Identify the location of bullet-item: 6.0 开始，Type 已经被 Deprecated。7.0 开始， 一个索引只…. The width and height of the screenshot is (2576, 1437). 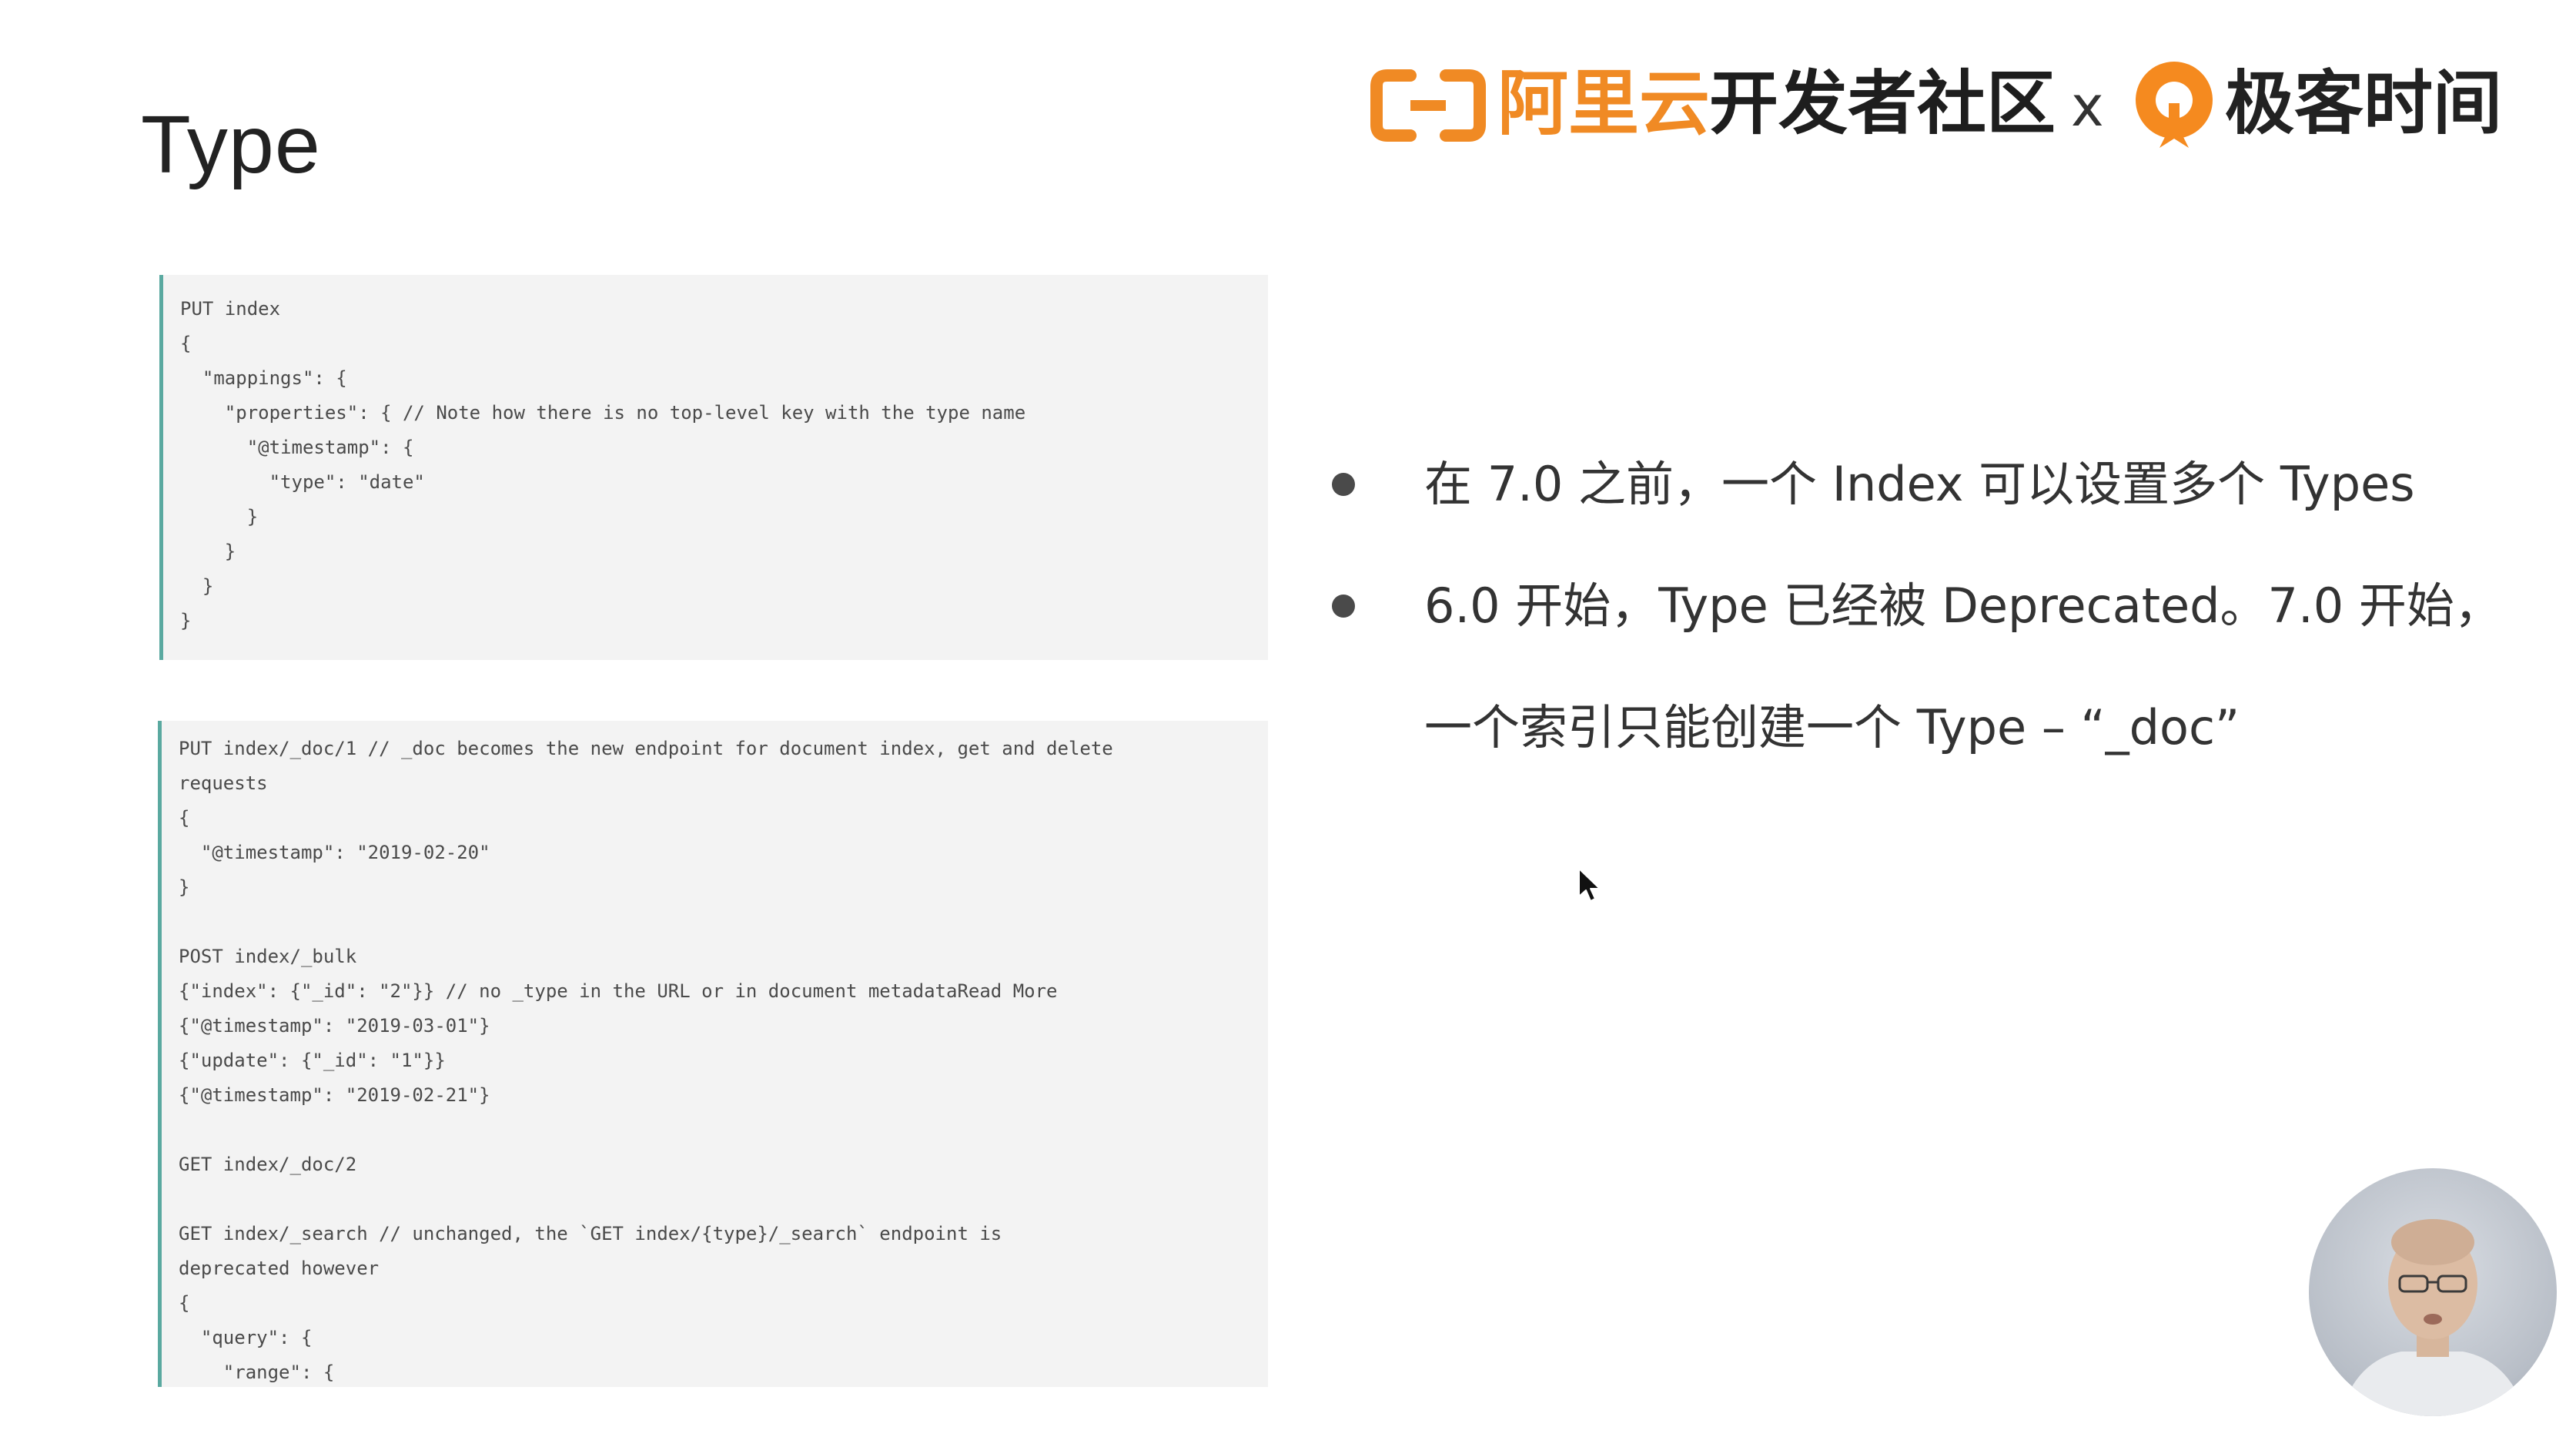
(1933, 667).